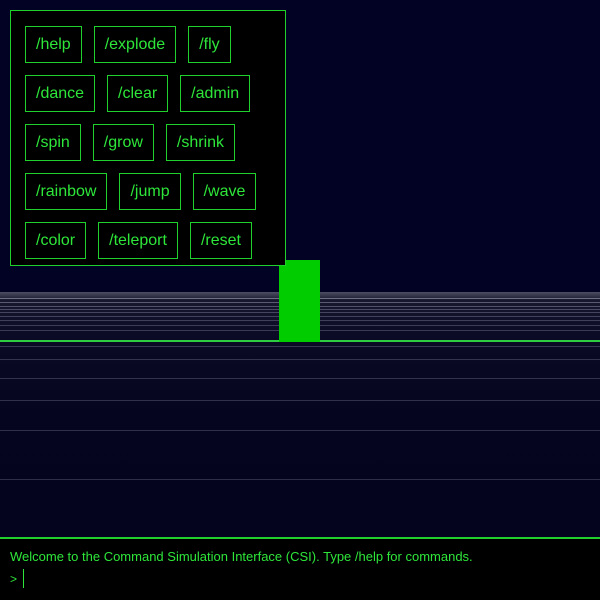 The image size is (600, 600). Describe the element at coordinates (224, 191) in the screenshot. I see `wave-command-button: /wave` at that location.